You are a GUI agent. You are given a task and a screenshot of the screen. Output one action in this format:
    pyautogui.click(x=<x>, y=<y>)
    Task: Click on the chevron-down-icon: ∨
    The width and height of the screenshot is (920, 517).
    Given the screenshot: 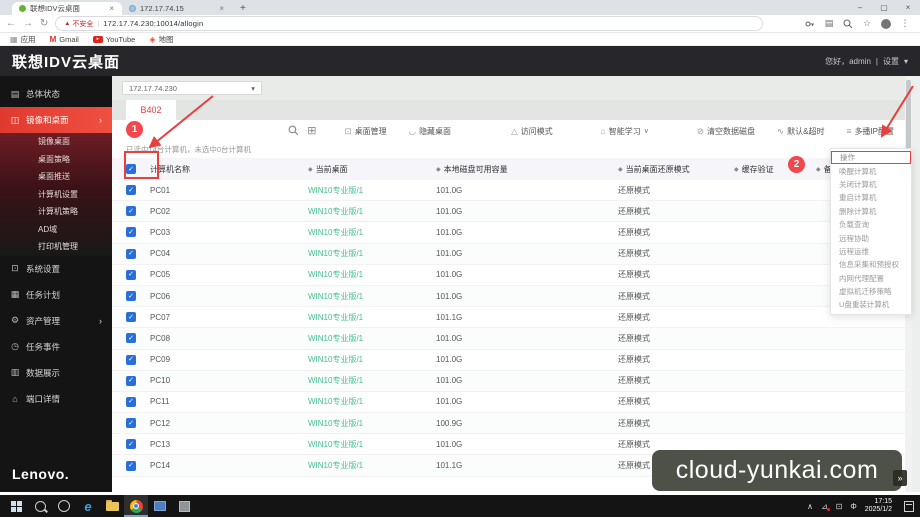 What is the action you would take?
    pyautogui.click(x=646, y=131)
    